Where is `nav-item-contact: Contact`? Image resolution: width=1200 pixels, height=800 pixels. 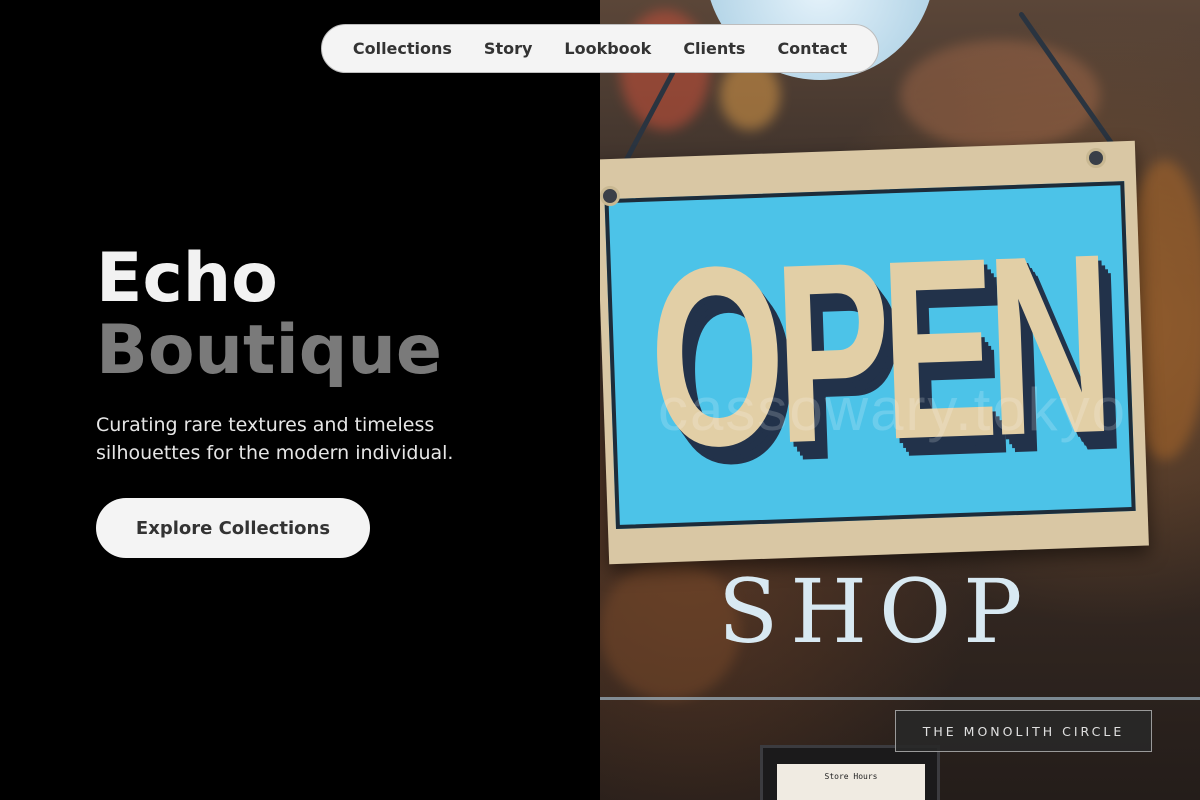 nav-item-contact: Contact is located at coordinates (812, 48).